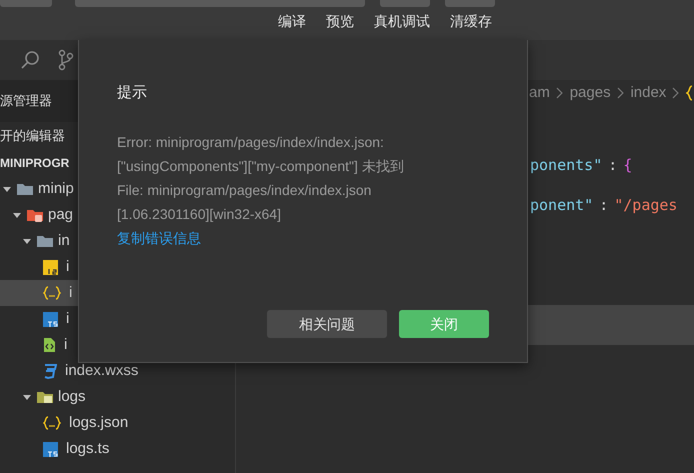 This screenshot has height=473, width=694. What do you see at coordinates (88, 448) in the screenshot?
I see `file-name: logs.ts` at bounding box center [88, 448].